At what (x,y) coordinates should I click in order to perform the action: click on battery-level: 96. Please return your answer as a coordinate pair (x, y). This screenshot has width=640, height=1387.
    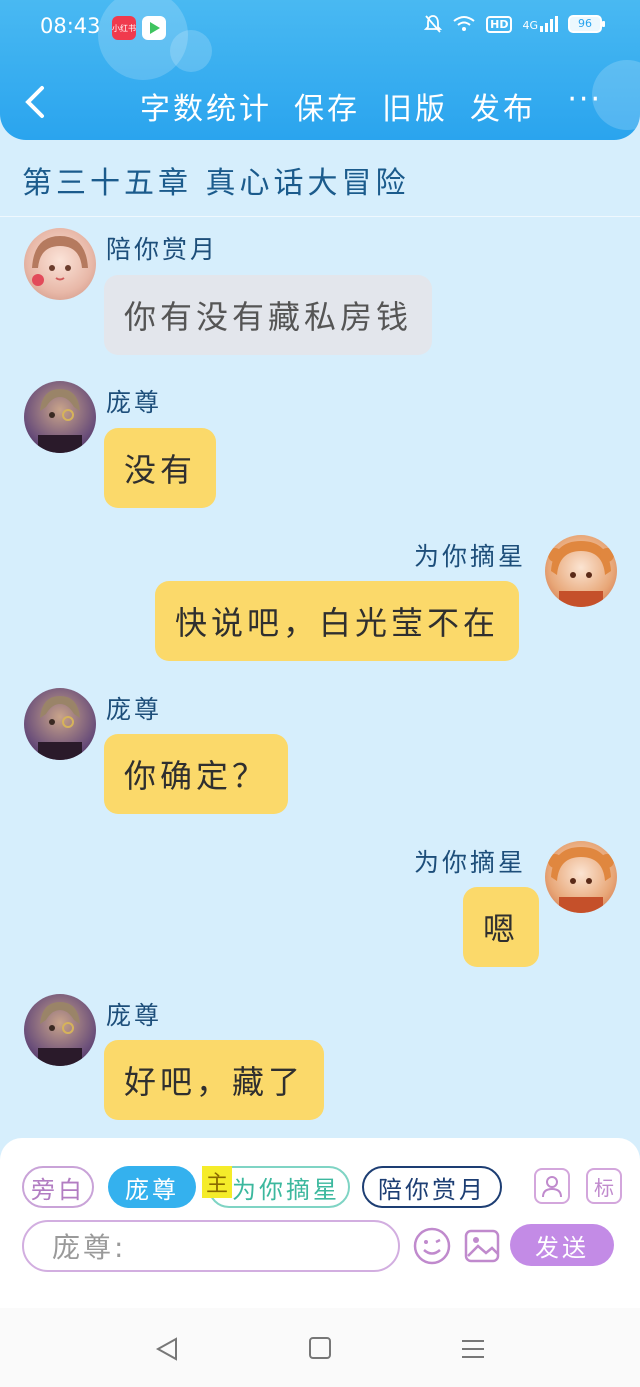
    Looking at the image, I should click on (585, 23).